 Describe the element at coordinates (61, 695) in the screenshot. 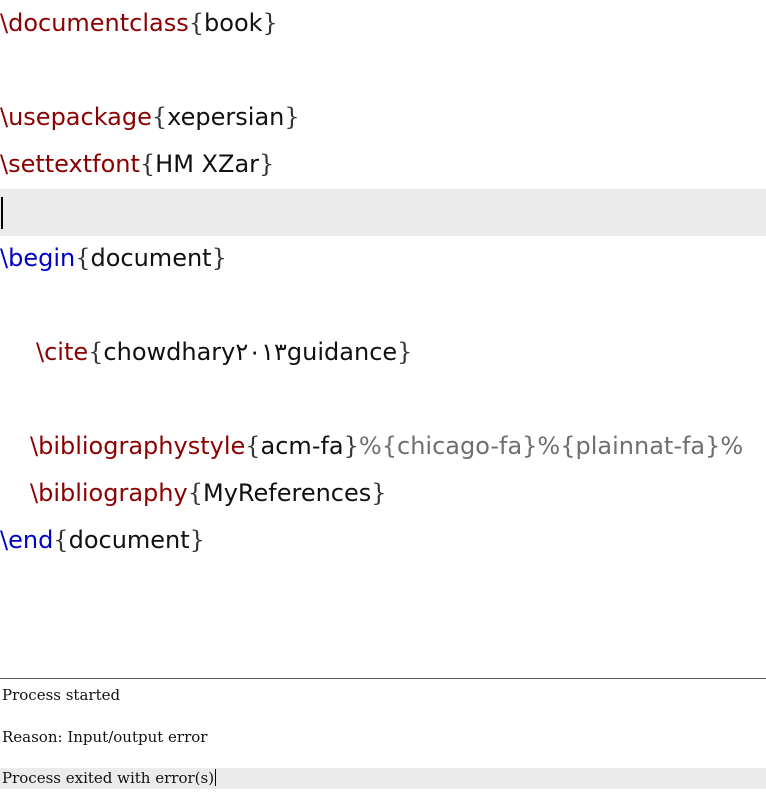

I see `log-line: Process started` at that location.